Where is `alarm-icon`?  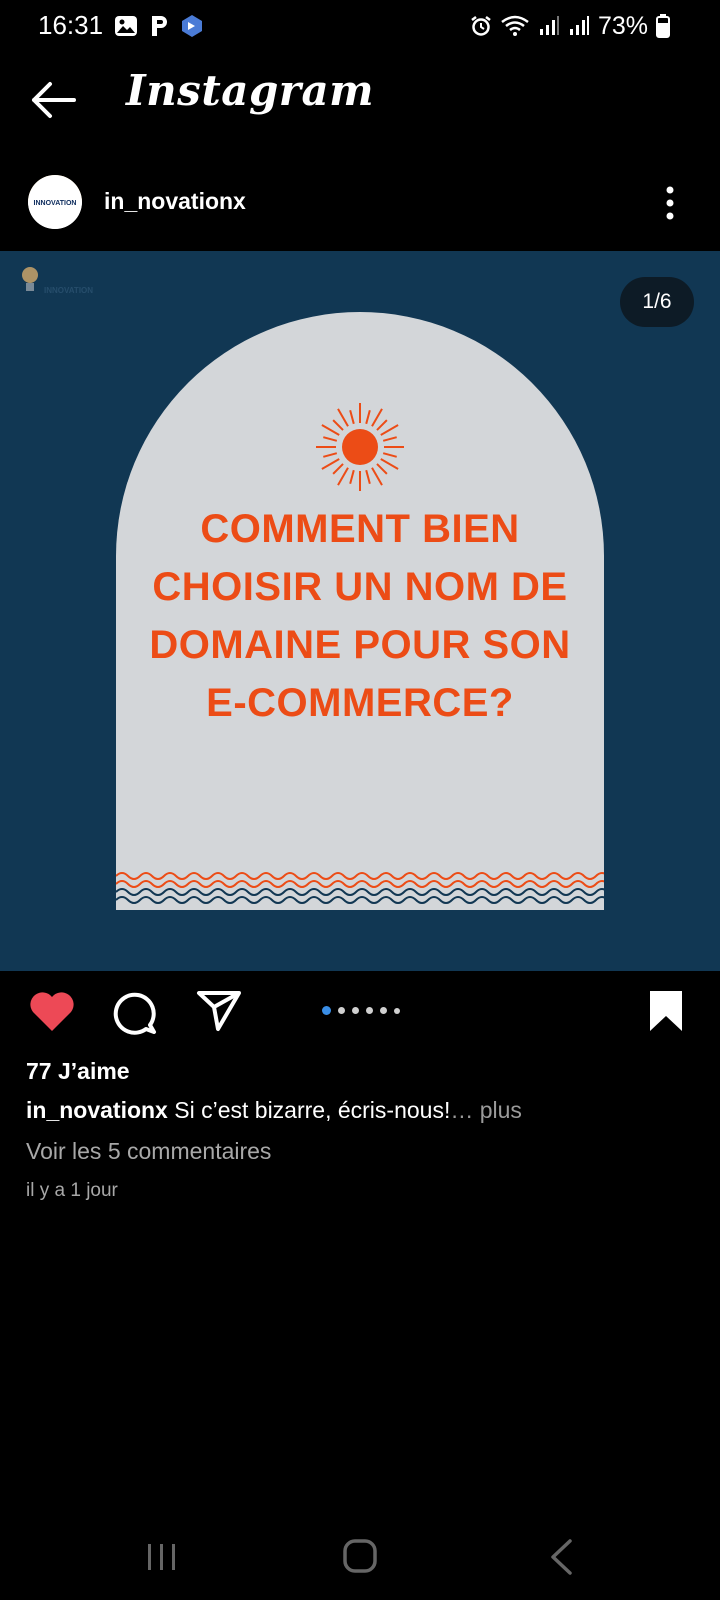
alarm-icon is located at coordinates (481, 26).